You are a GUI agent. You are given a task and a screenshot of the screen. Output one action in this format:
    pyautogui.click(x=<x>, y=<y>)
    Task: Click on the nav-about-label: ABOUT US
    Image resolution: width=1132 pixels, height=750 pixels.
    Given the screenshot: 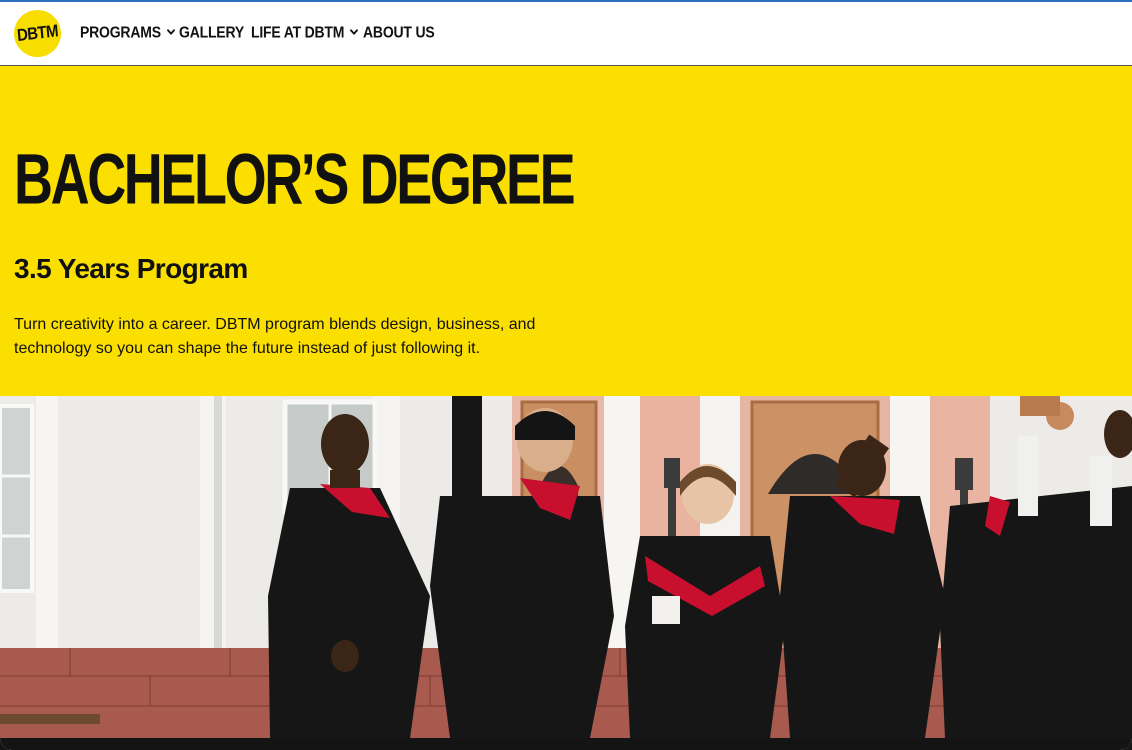 What is the action you would take?
    pyautogui.click(x=399, y=32)
    